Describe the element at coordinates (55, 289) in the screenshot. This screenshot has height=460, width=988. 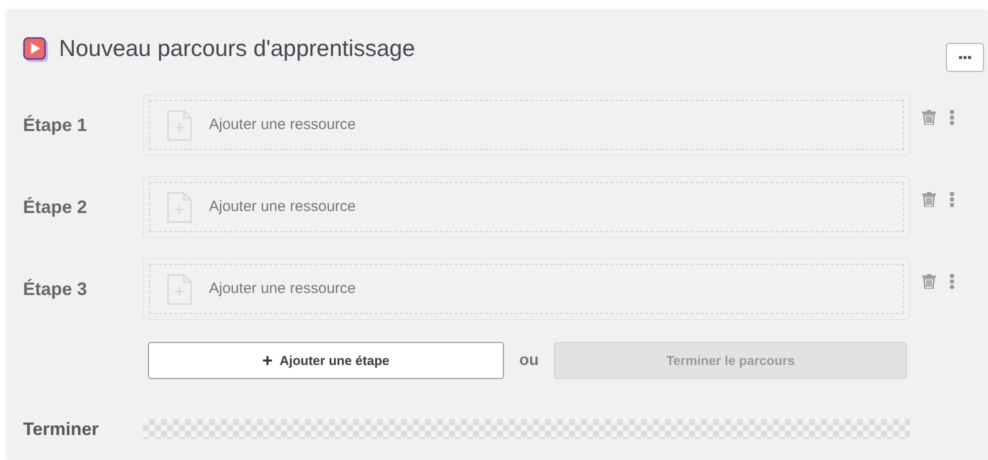
I see `step-label: Étape 3` at that location.